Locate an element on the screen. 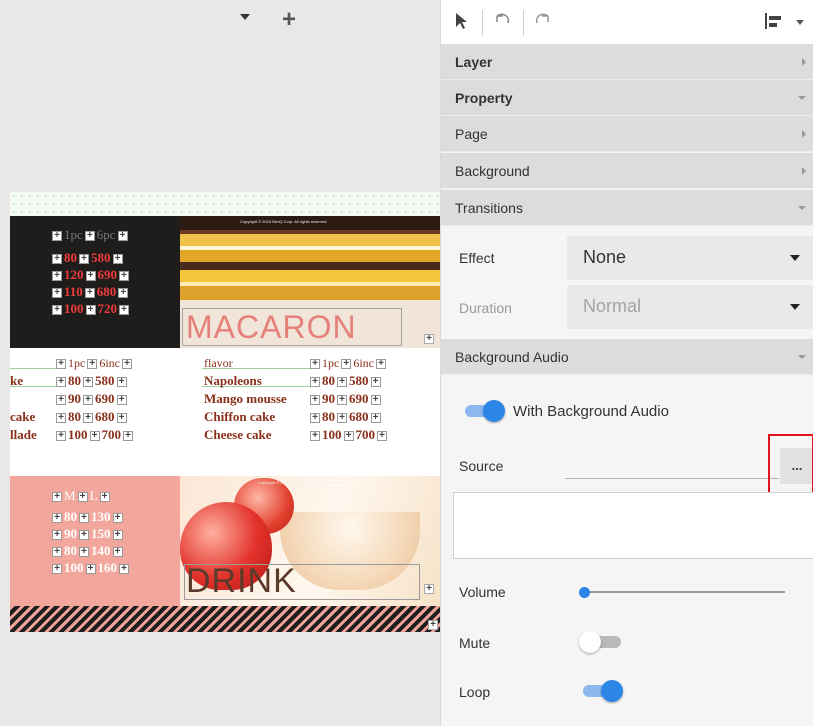  macaron-price-row: +100 +720 + is located at coordinates (90, 309).